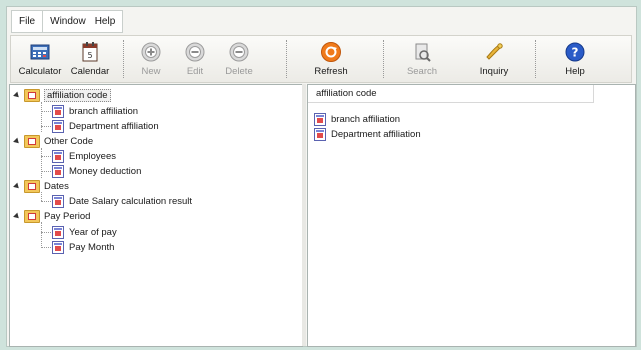 This screenshot has height=350, width=641. I want to click on tree-leaf-label: Employees, so click(92, 156).